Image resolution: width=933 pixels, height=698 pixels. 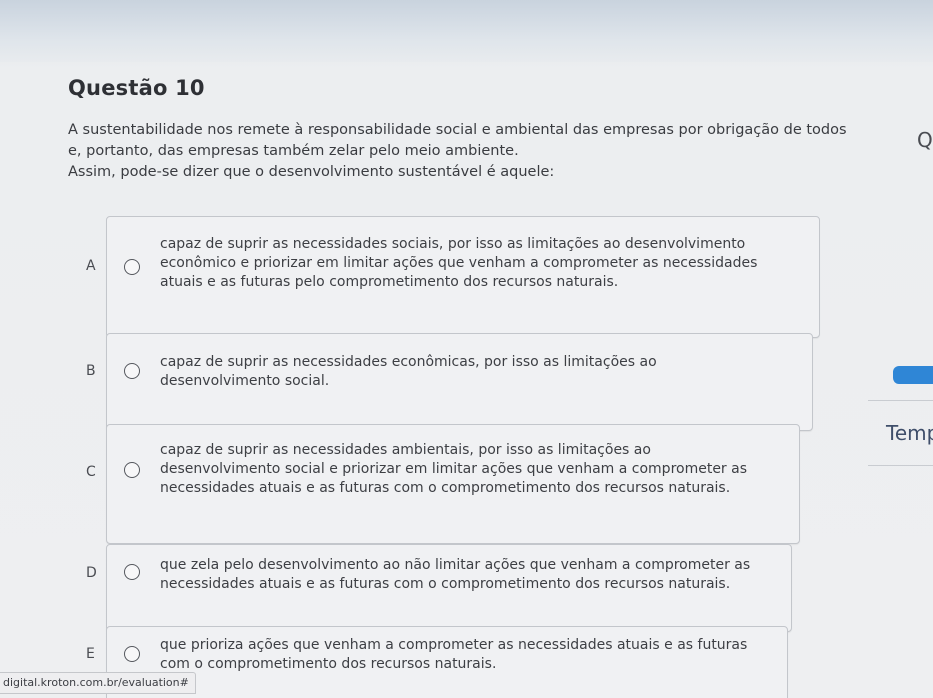 I want to click on option-a-letter: A, so click(x=91, y=266).